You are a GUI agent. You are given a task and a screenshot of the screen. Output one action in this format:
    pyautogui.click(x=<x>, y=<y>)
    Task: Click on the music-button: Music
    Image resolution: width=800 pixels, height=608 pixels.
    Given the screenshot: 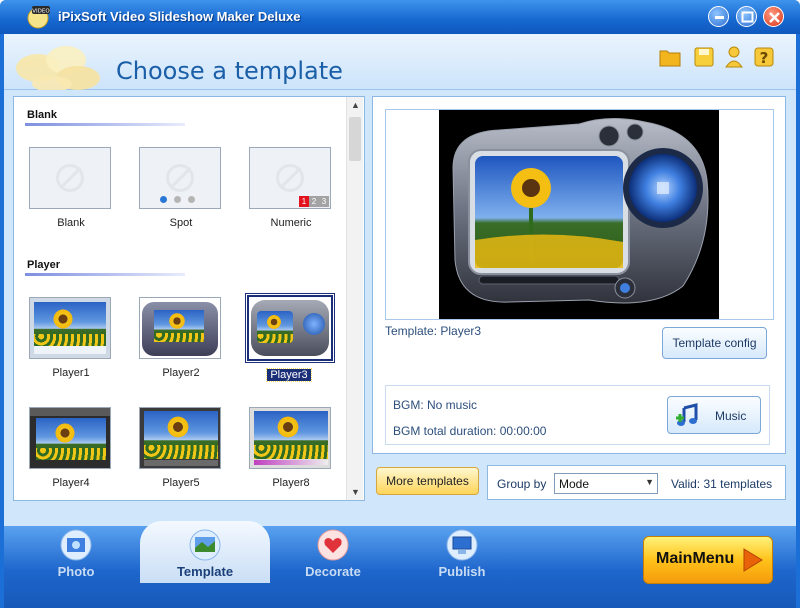 What is the action you would take?
    pyautogui.click(x=714, y=415)
    